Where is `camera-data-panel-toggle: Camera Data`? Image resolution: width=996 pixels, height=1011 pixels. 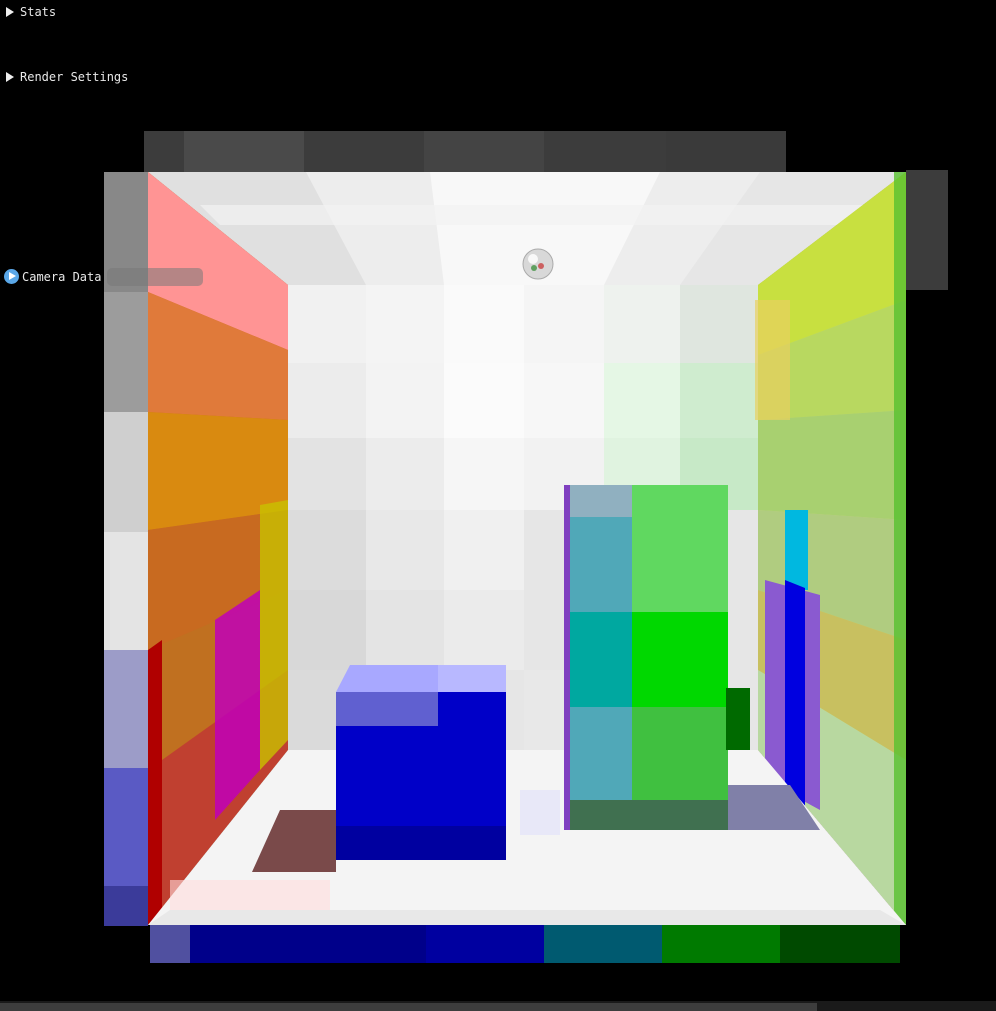
camera-data-panel-toggle: Camera Data is located at coordinates (103, 276).